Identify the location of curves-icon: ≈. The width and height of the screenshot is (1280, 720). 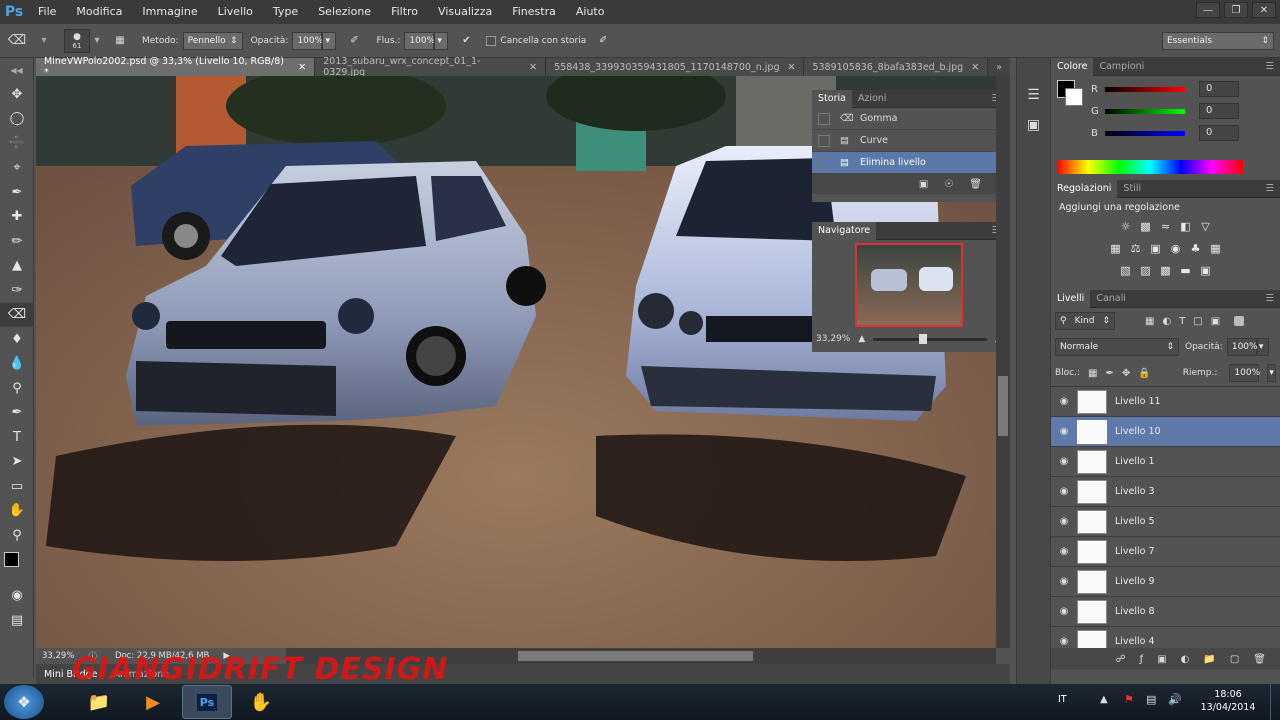
(1166, 226).